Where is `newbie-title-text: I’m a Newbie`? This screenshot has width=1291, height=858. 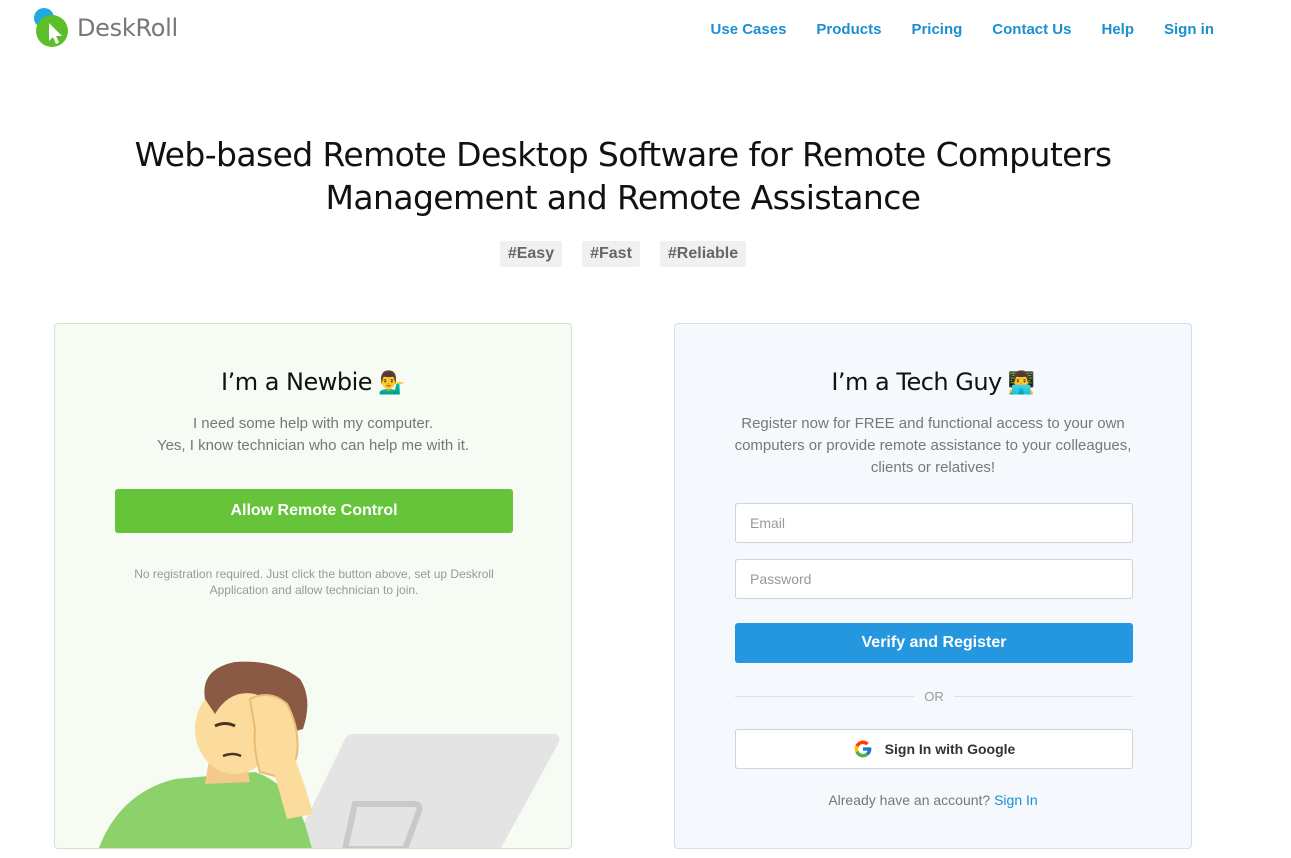
newbie-title-text: I’m a Newbie is located at coordinates (297, 382).